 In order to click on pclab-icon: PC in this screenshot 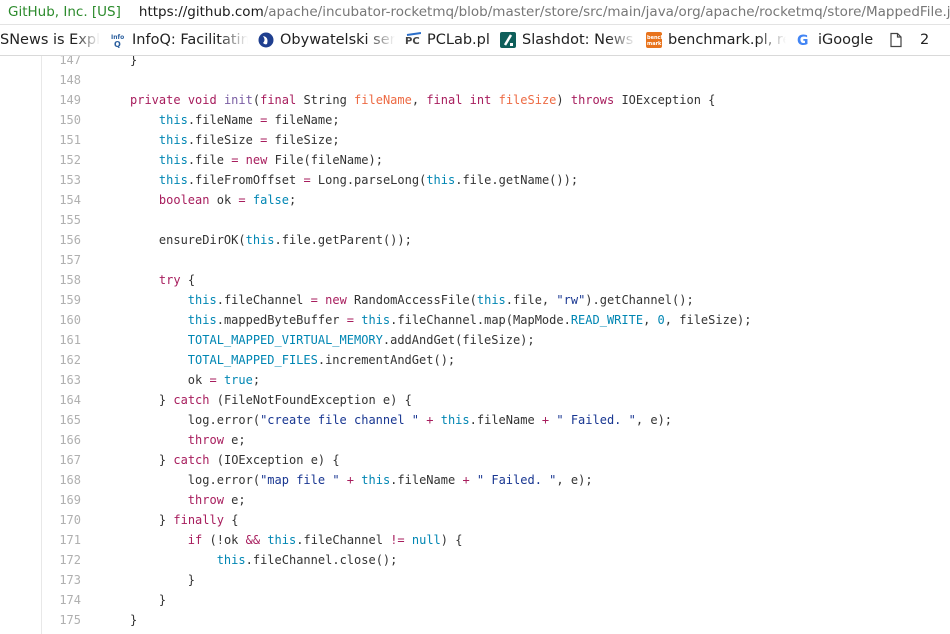, I will do `click(413, 40)`.